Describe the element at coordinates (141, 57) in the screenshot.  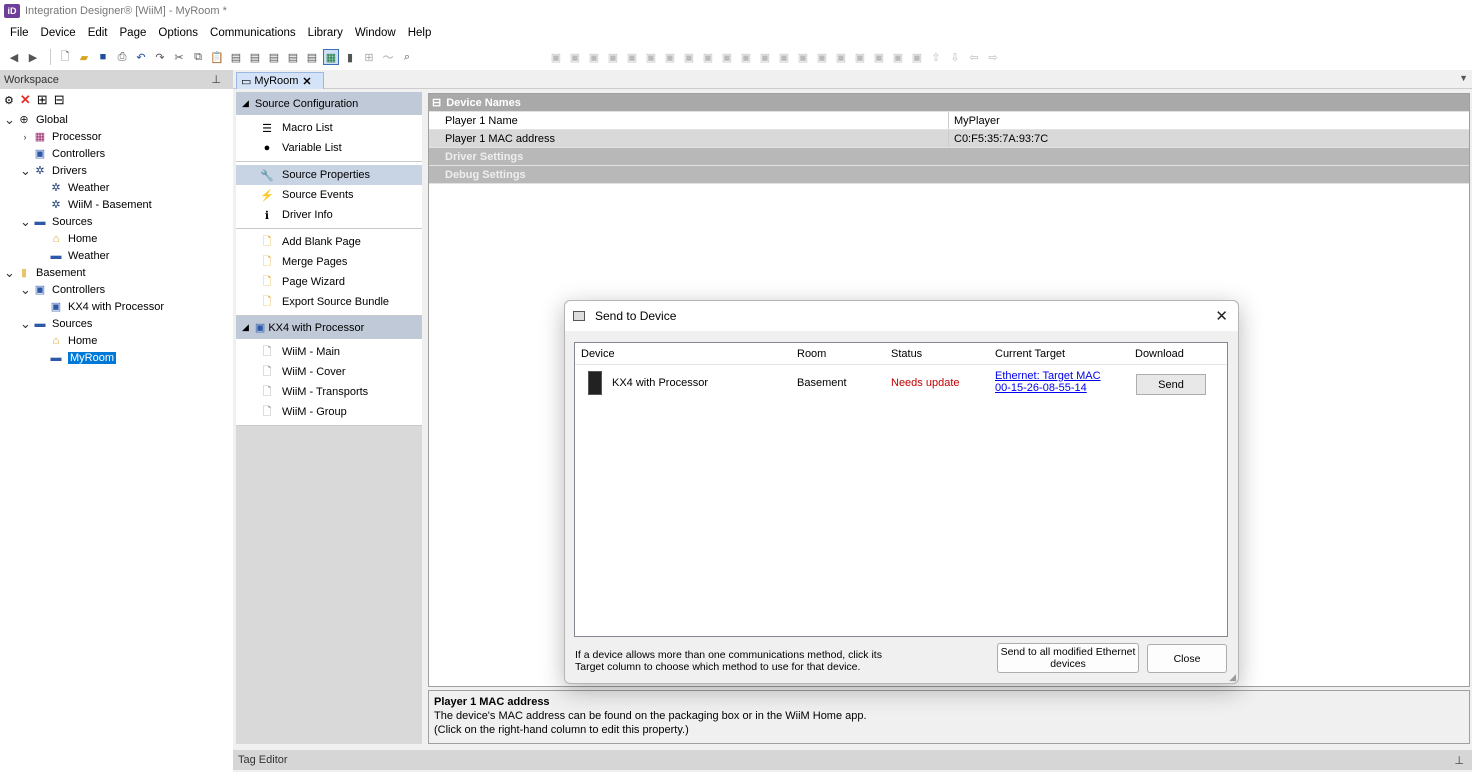
I see `undo-icon: ↶` at that location.